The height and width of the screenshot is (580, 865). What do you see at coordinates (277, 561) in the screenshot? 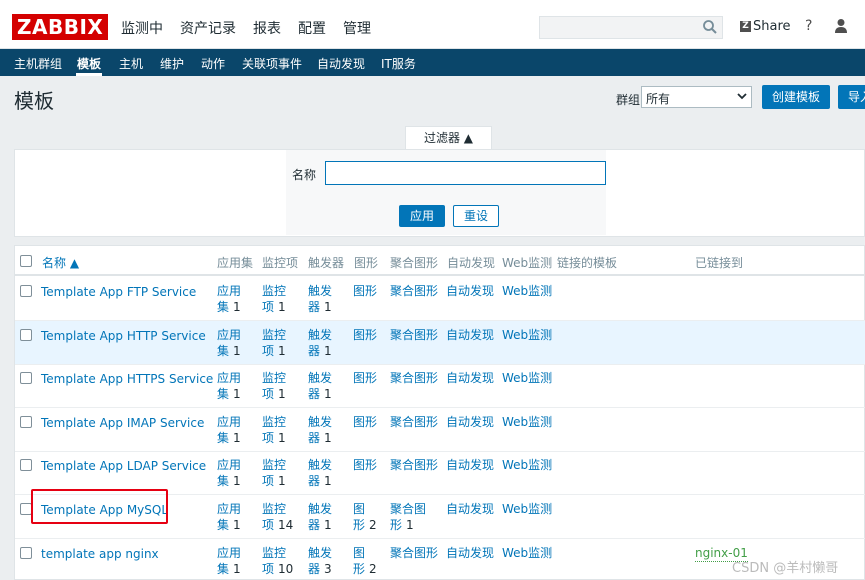
I see `items-link: 监控项 10` at bounding box center [277, 561].